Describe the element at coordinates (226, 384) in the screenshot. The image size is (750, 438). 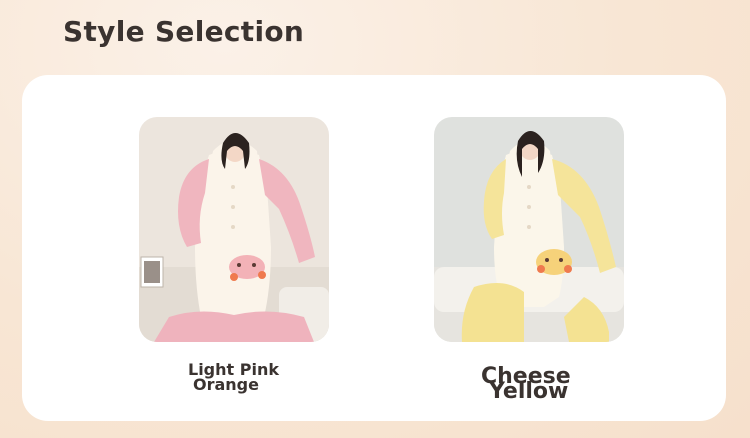
I see `option-label-line2: Orange` at that location.